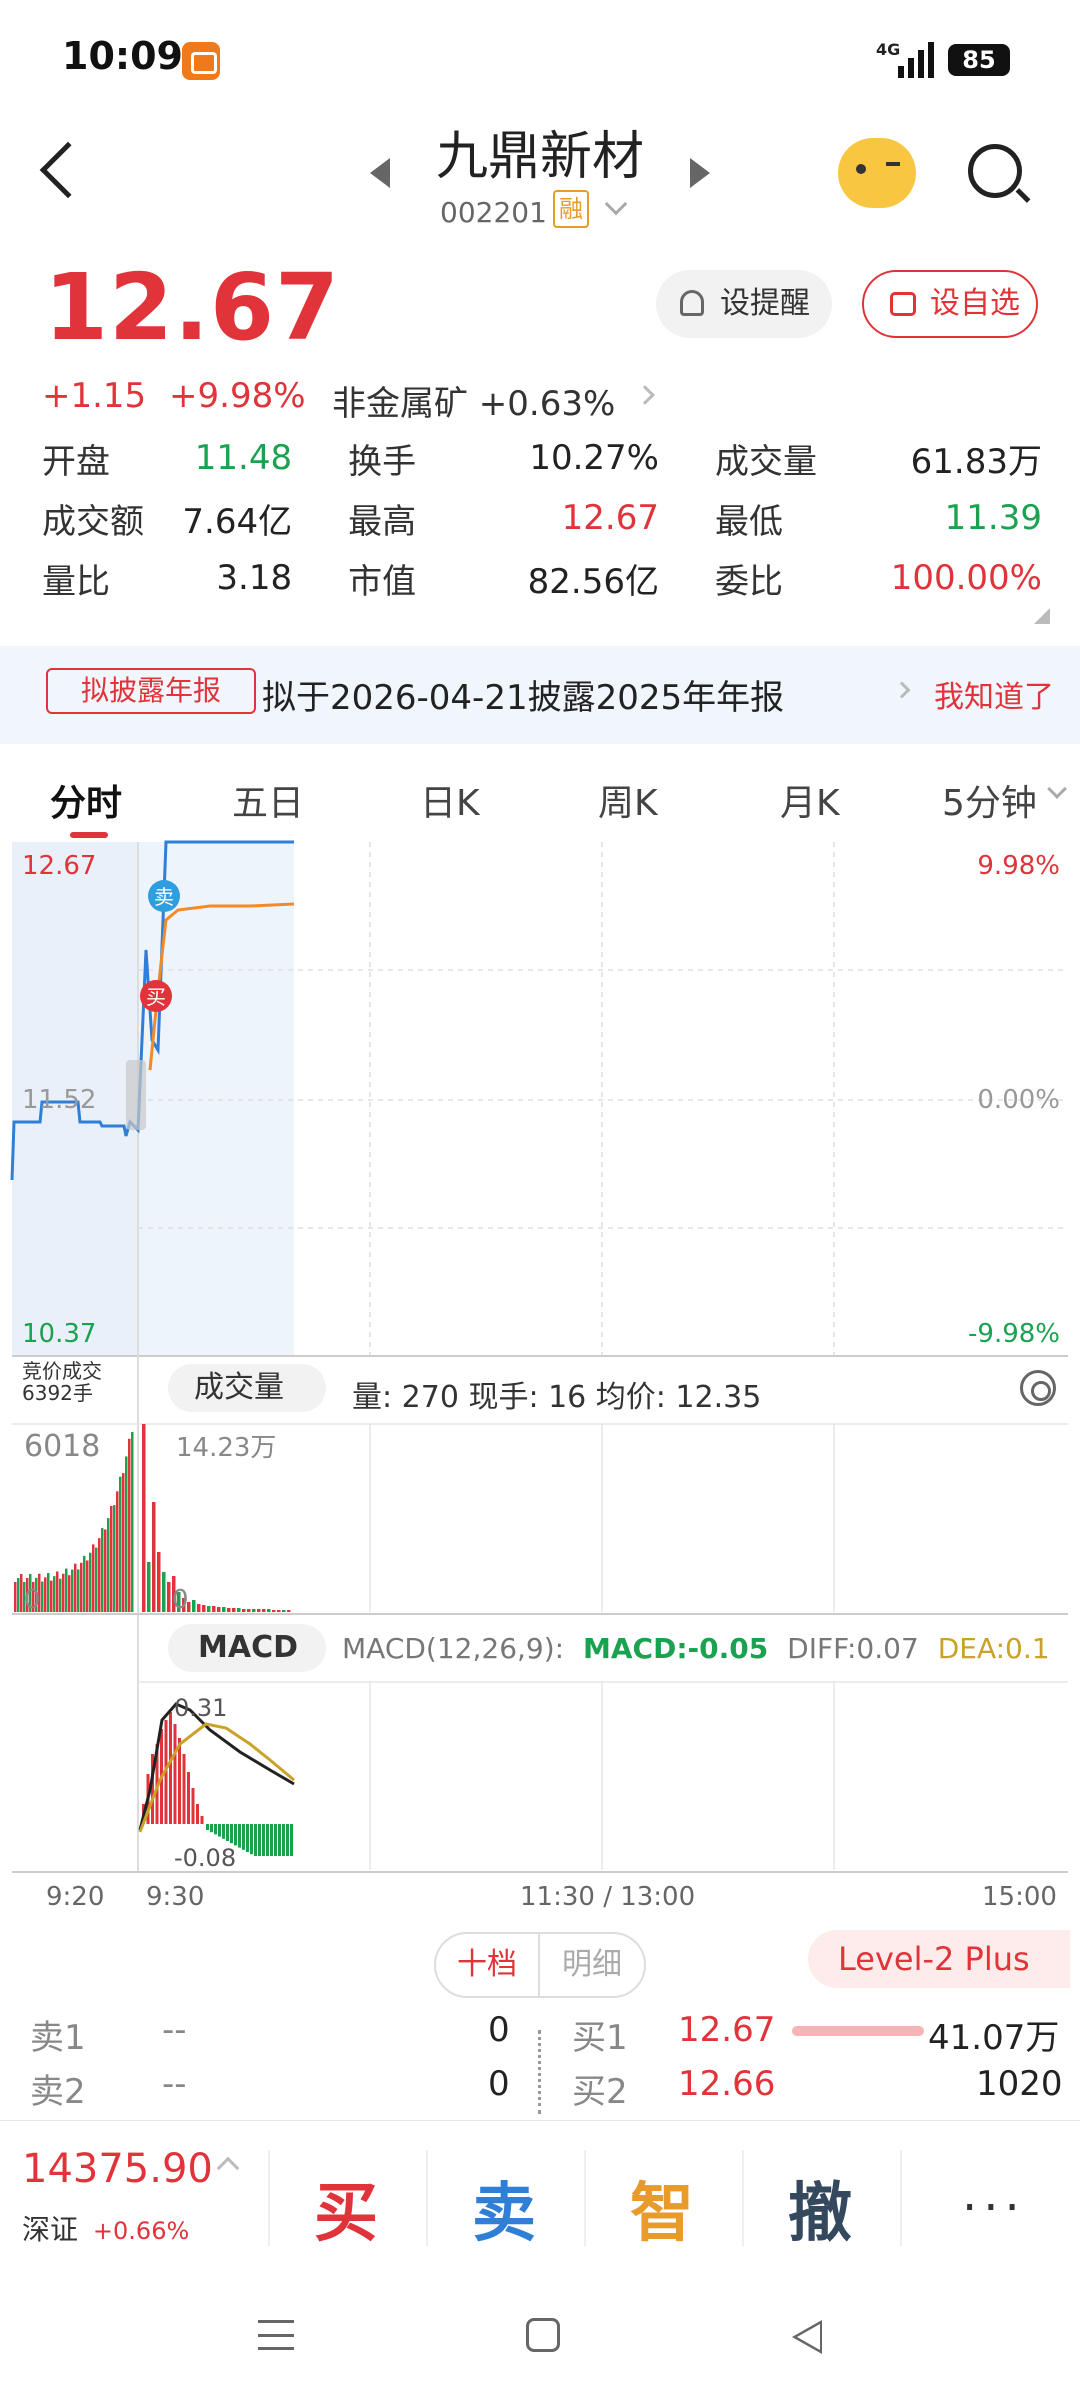  I want to click on change-percent: +9.98%, so click(237, 396).